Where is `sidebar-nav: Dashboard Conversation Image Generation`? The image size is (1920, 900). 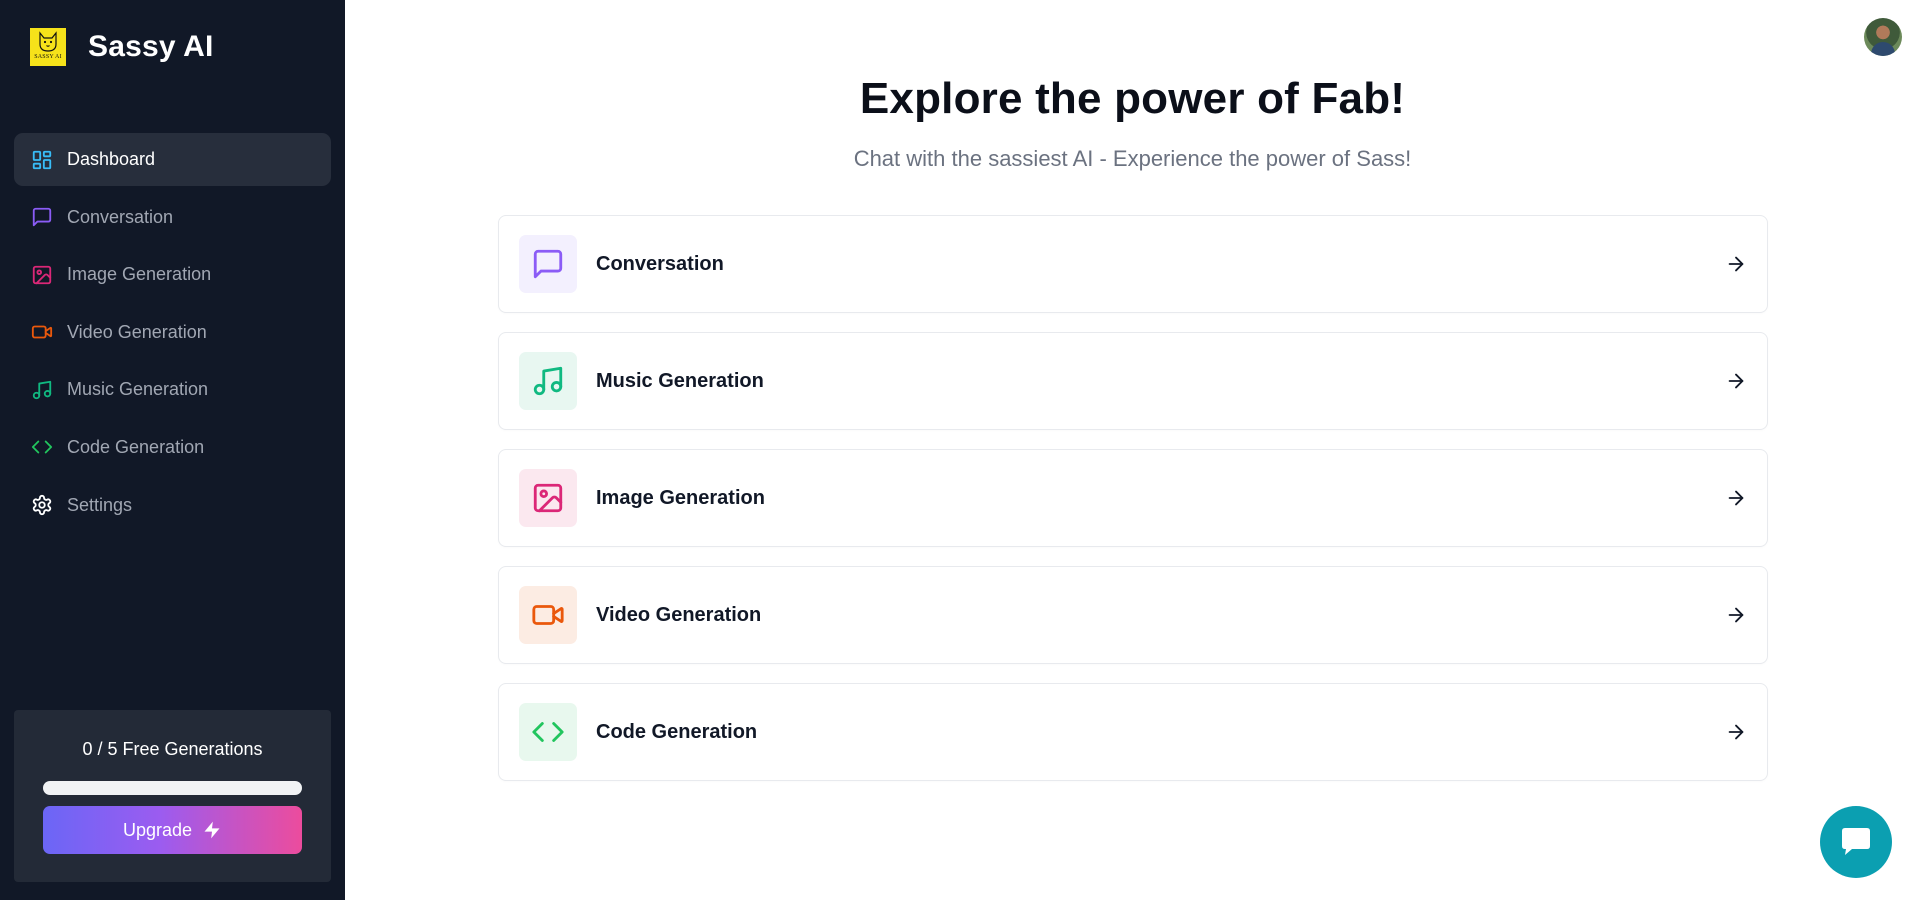 sidebar-nav: Dashboard Conversation Image Generation is located at coordinates (172, 334).